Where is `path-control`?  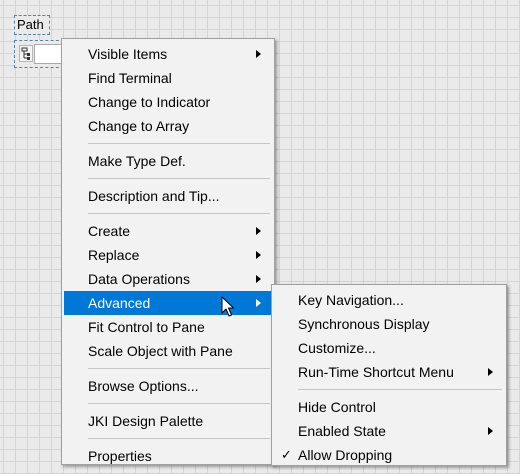 path-control is located at coordinates (39, 54).